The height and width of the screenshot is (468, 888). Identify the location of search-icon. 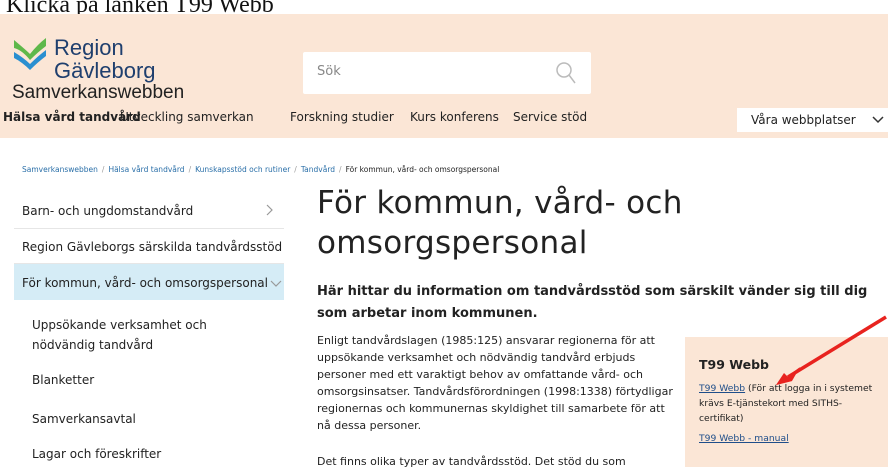
(566, 73).